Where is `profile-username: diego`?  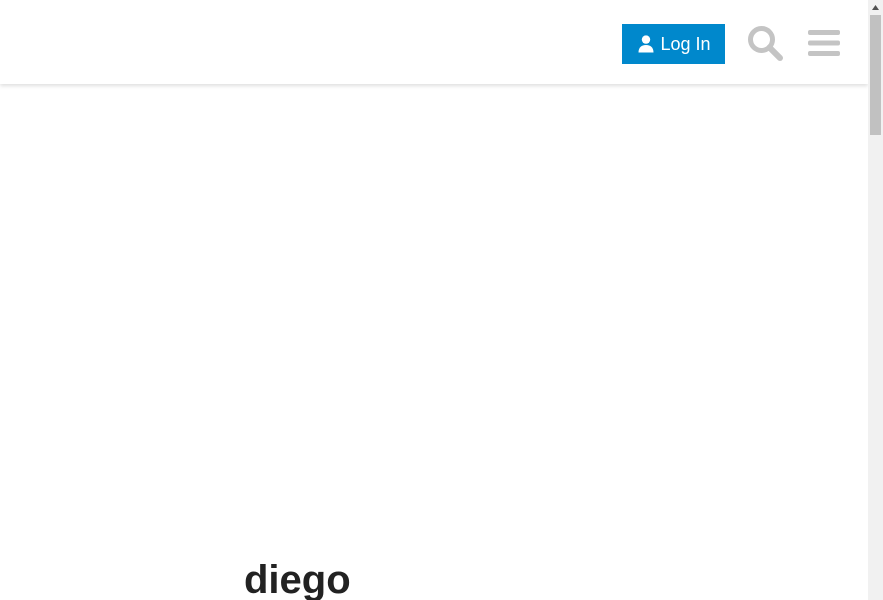 profile-username: diego is located at coordinates (297, 579).